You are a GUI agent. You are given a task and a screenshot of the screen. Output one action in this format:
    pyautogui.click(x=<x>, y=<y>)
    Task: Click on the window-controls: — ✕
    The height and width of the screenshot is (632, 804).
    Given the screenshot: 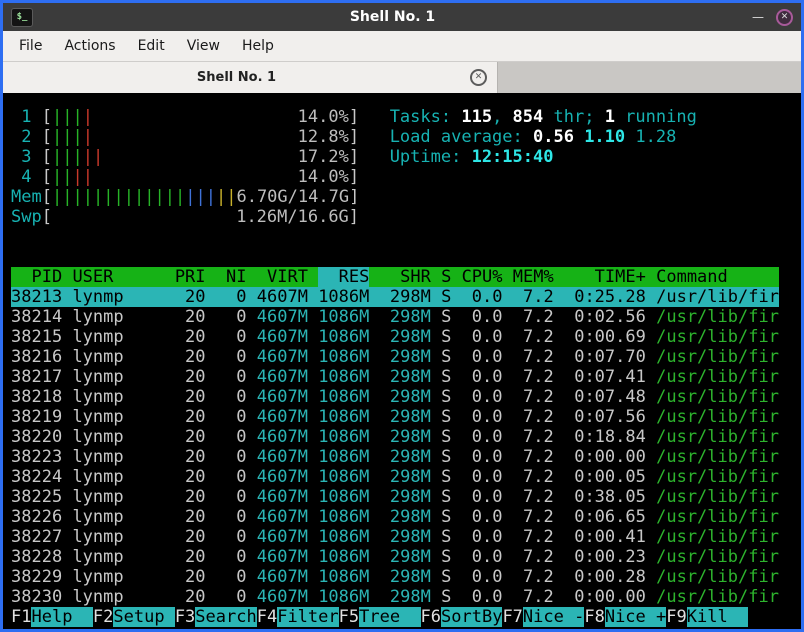 What is the action you would take?
    pyautogui.click(x=772, y=17)
    